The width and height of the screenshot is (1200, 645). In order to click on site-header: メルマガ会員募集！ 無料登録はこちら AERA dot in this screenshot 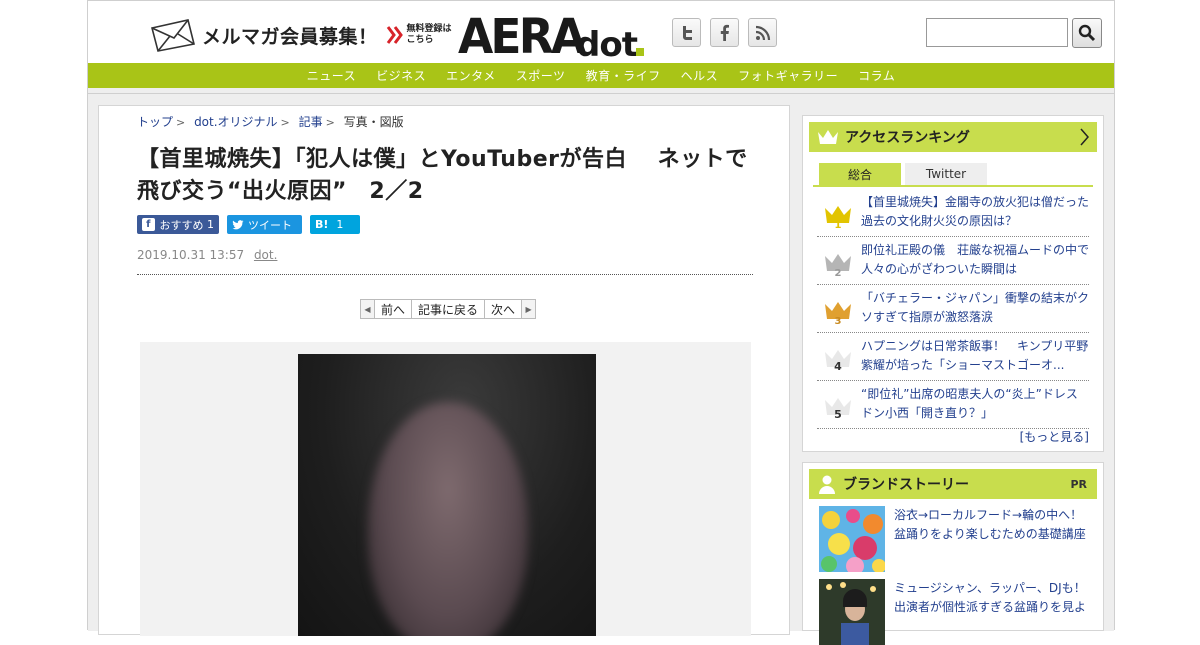, I will do `click(601, 32)`.